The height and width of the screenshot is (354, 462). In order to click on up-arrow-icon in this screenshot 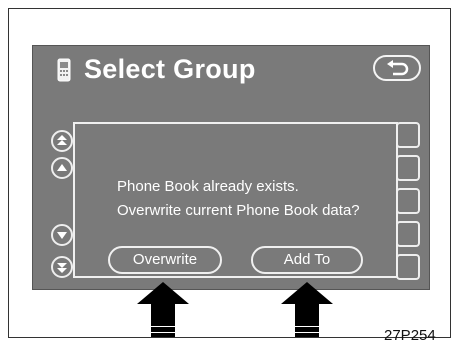, I will do `click(62, 167)`.